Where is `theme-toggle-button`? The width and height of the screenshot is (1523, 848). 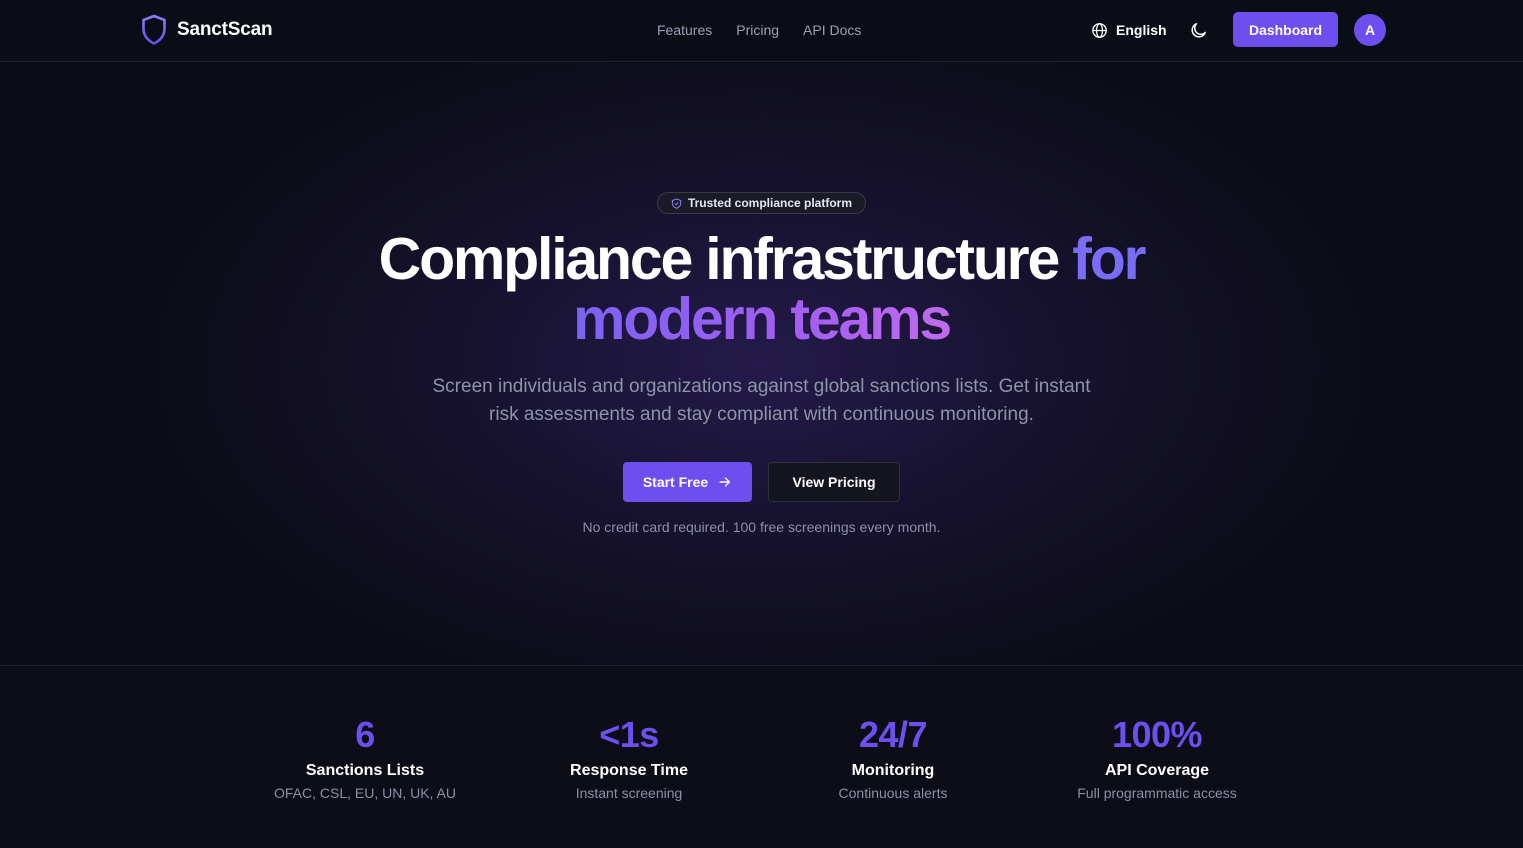
theme-toggle-button is located at coordinates (1198, 30).